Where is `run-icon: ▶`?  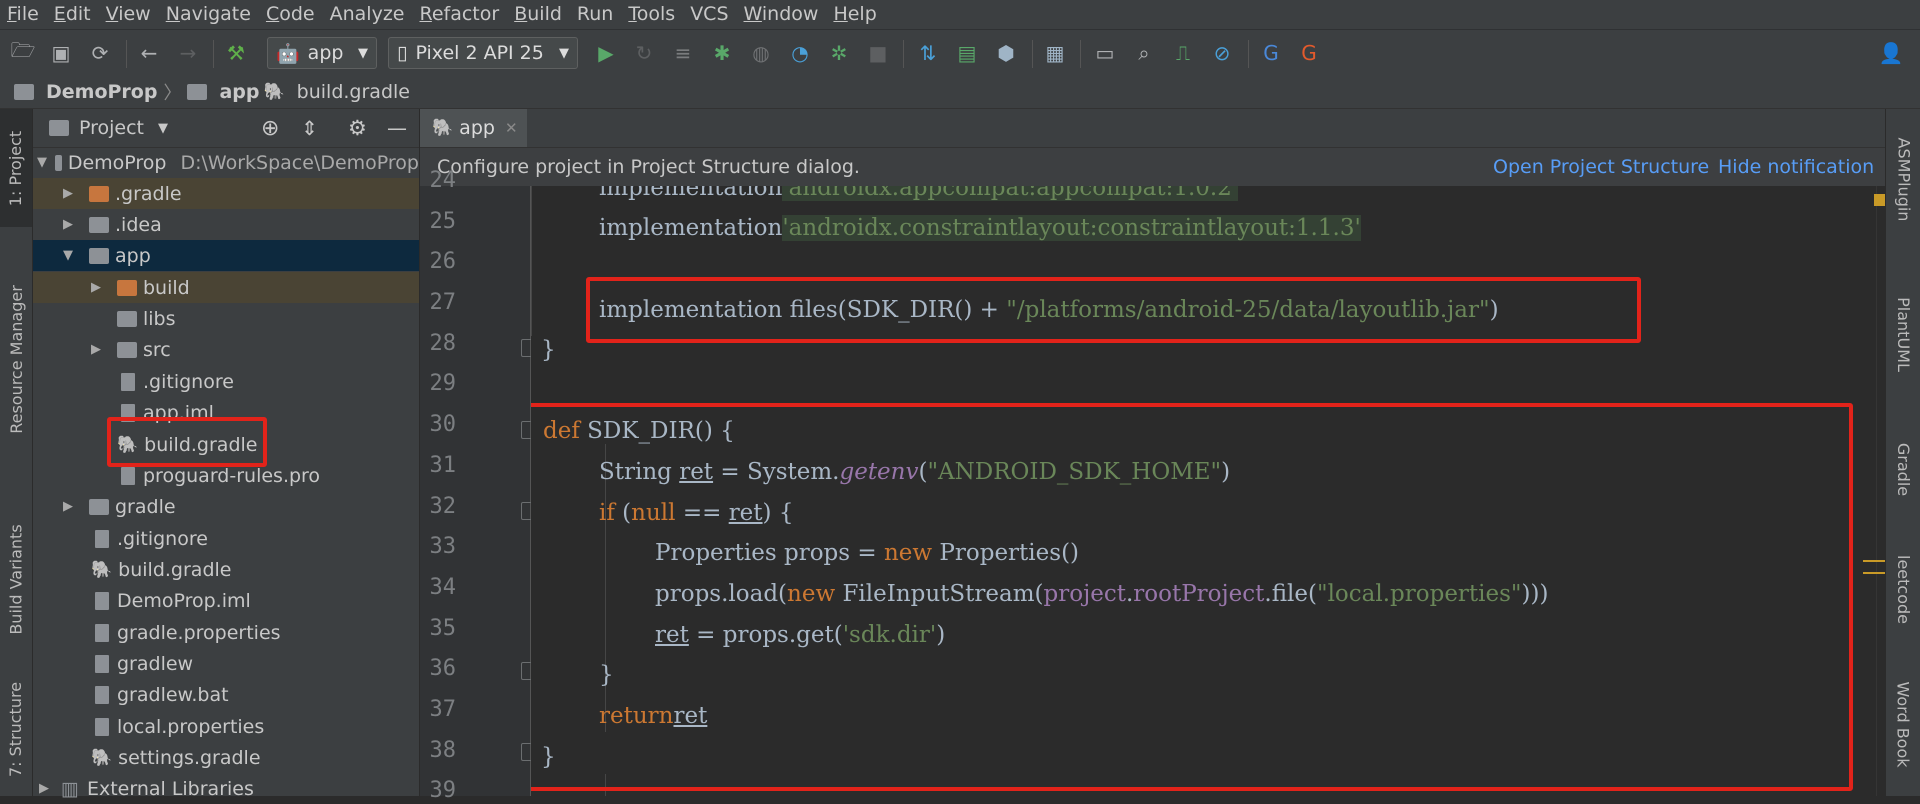
run-icon: ▶ is located at coordinates (606, 53).